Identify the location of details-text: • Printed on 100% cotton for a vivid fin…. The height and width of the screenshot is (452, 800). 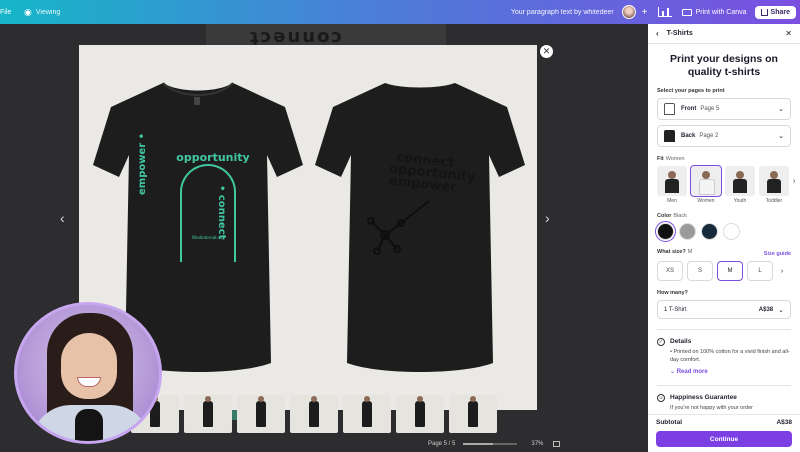
(730, 356).